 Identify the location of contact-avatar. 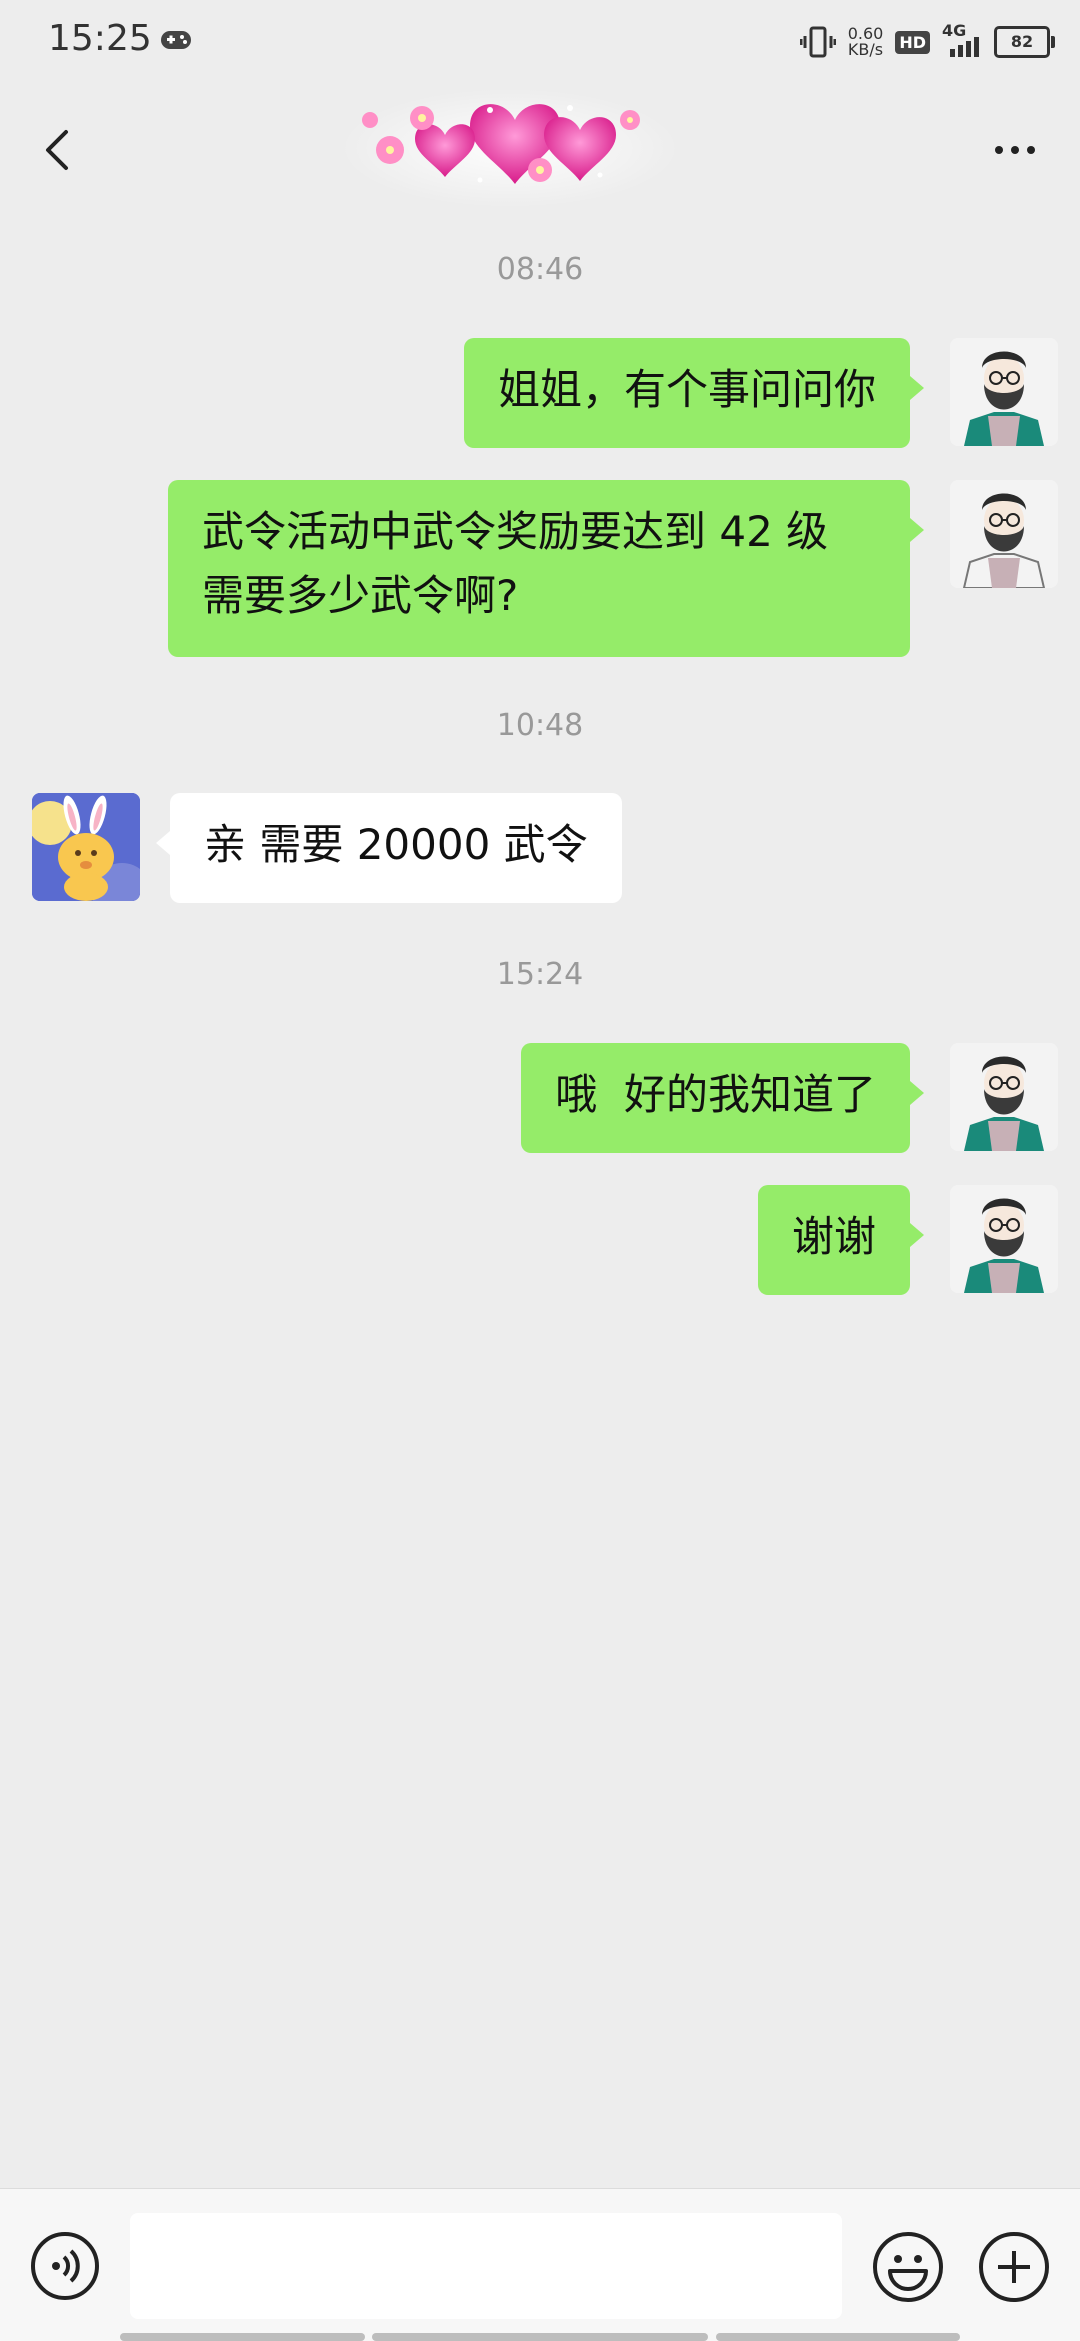
(86, 847).